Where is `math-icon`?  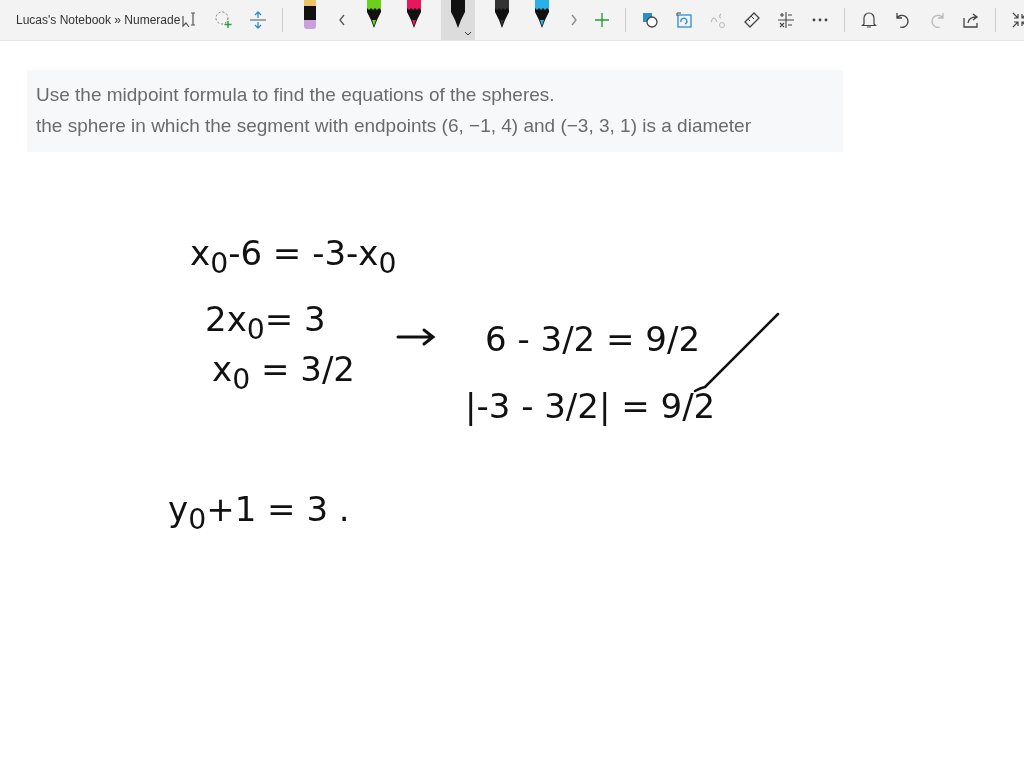
math-icon is located at coordinates (786, 20).